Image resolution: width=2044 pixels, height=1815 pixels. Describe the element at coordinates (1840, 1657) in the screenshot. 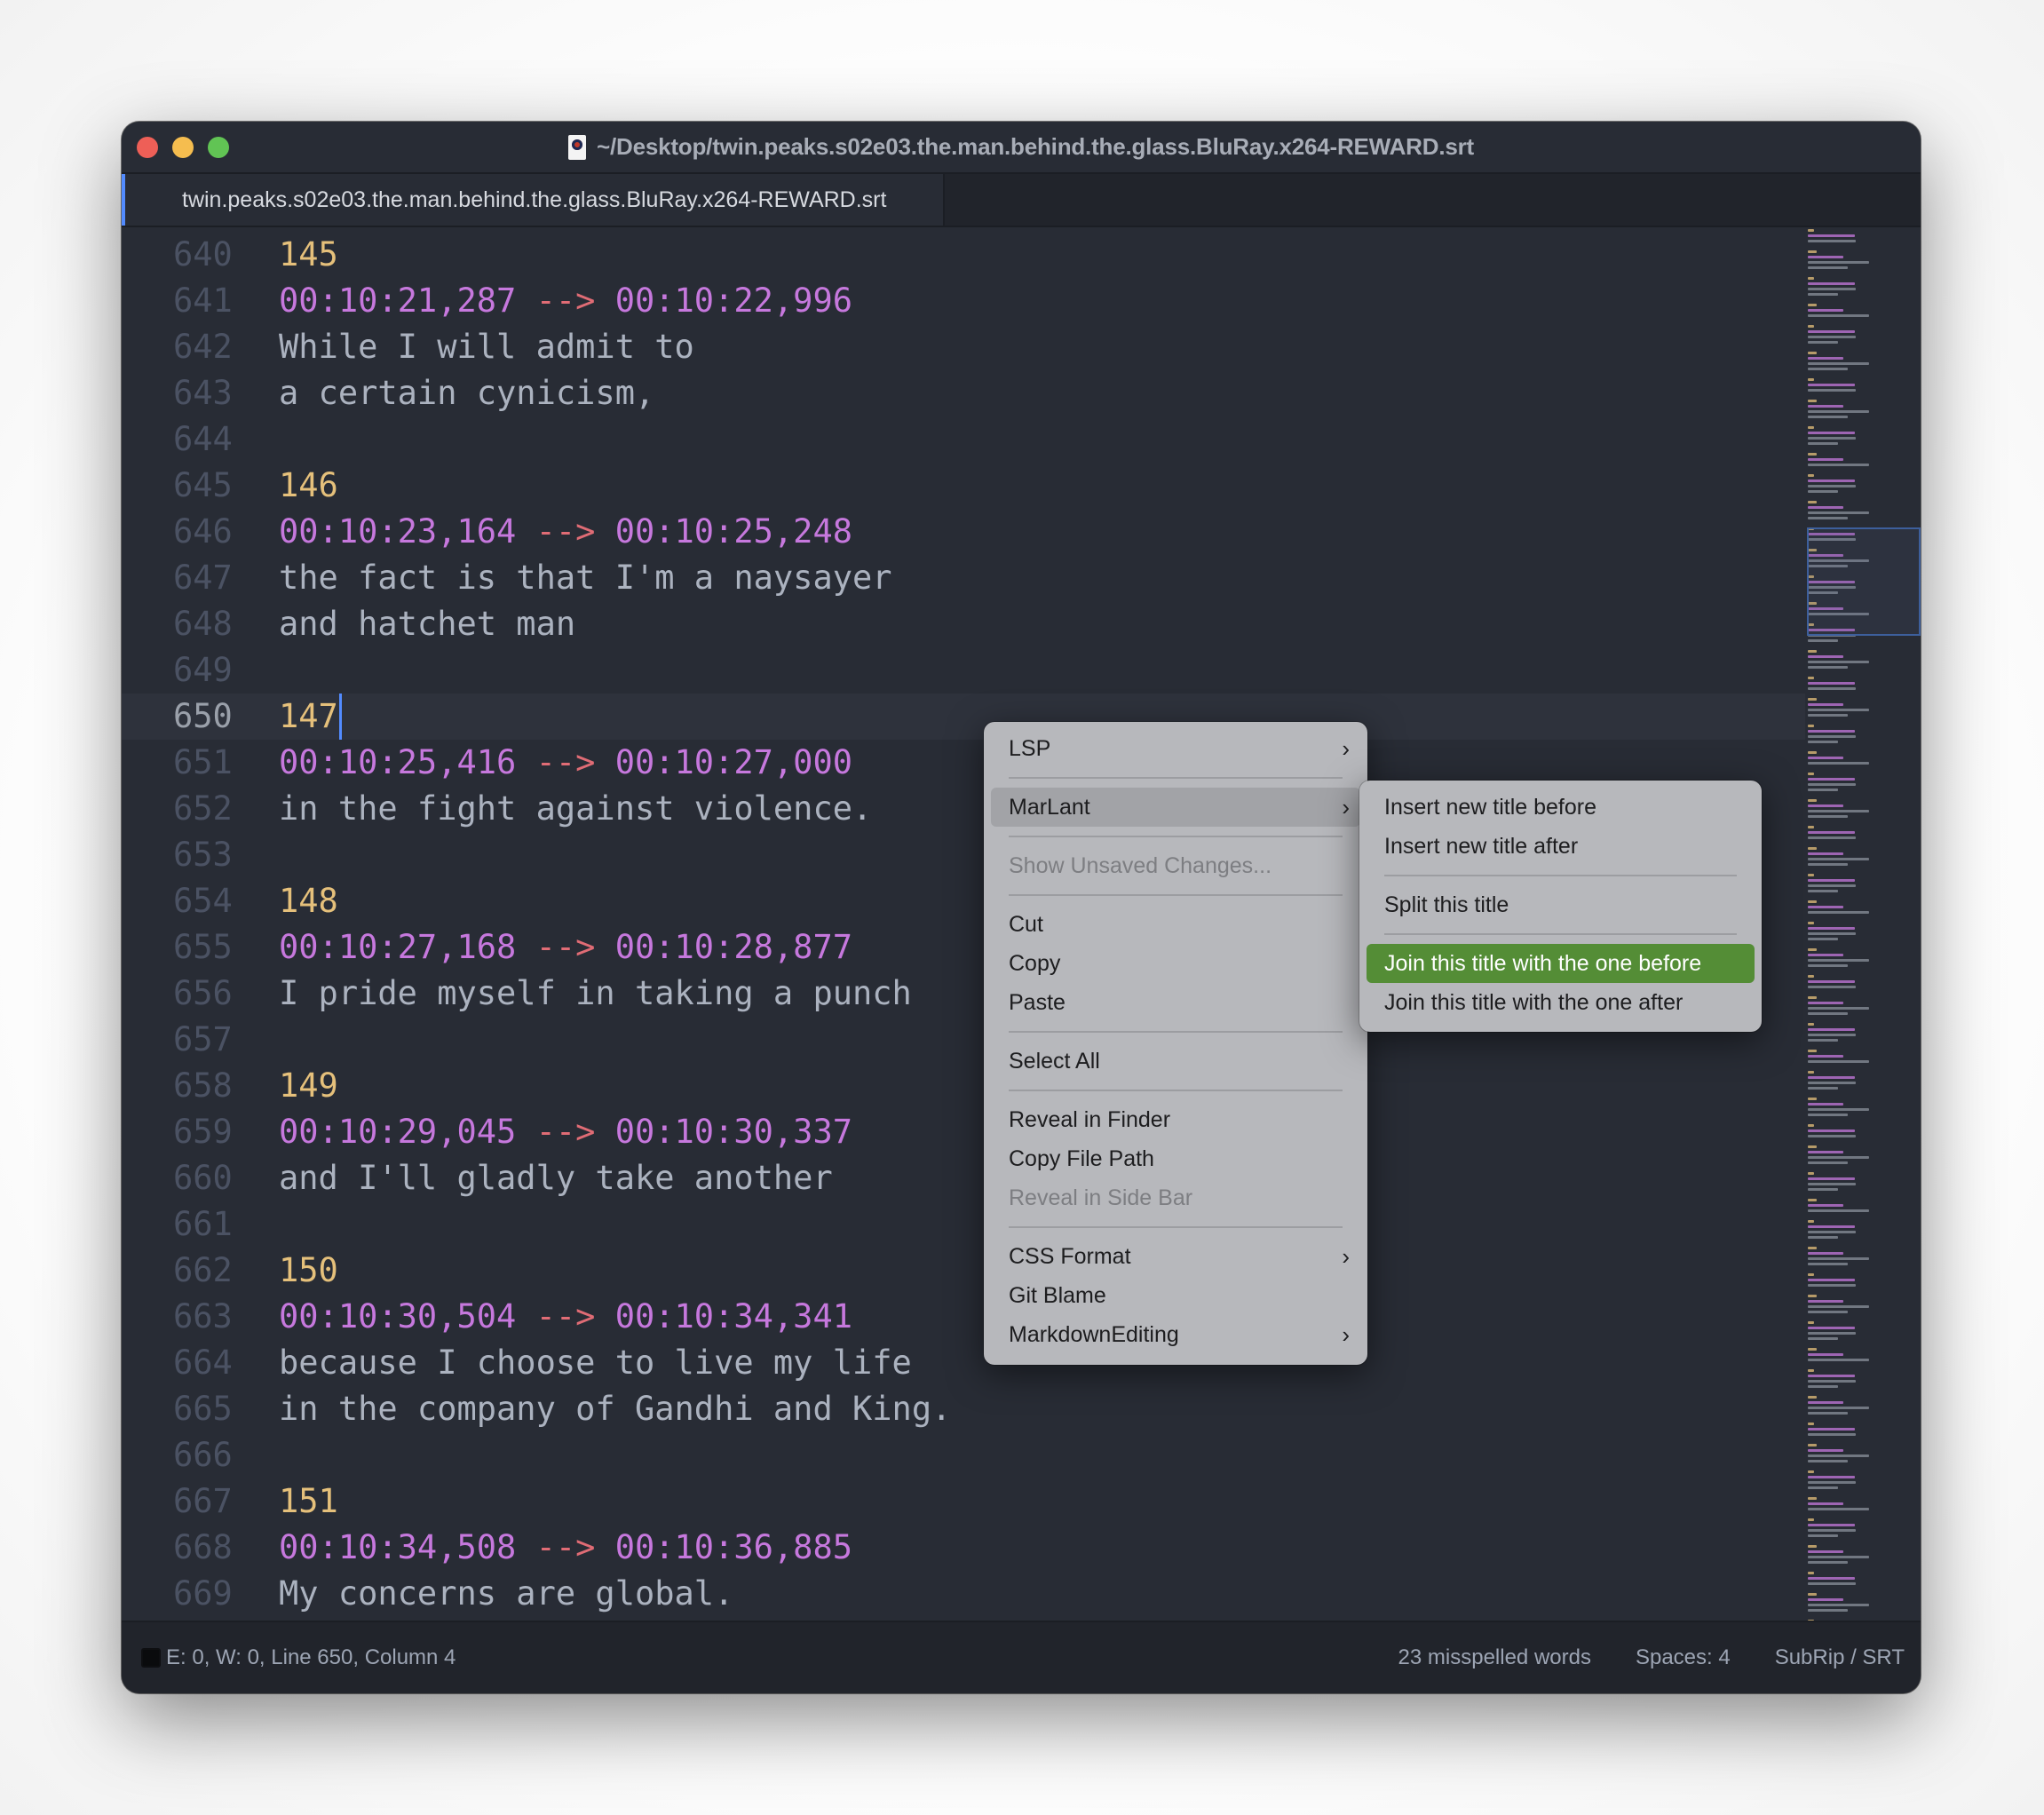

I see `status-syntax: SubRip / SRT` at that location.